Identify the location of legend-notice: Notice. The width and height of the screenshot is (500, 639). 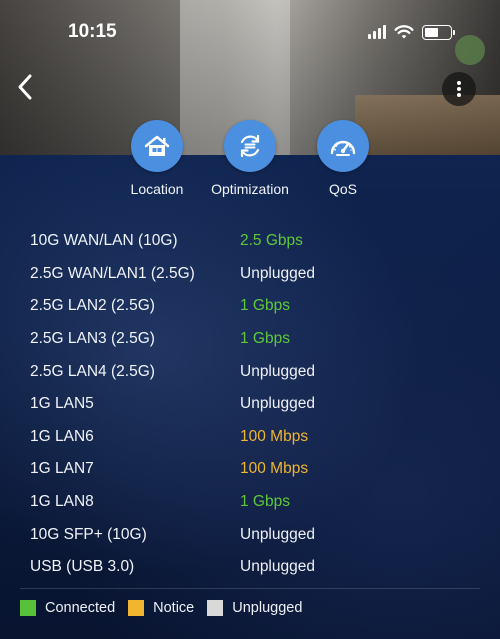
(161, 608).